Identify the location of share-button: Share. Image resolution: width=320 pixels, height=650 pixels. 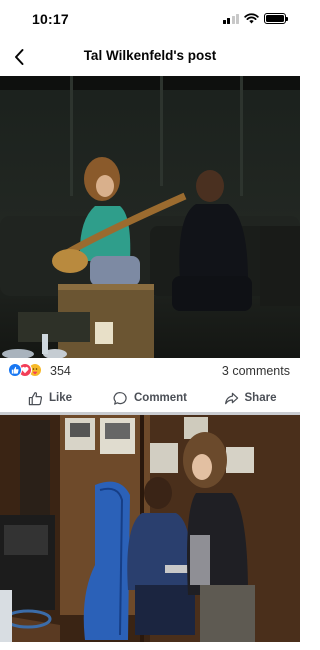
(250, 398).